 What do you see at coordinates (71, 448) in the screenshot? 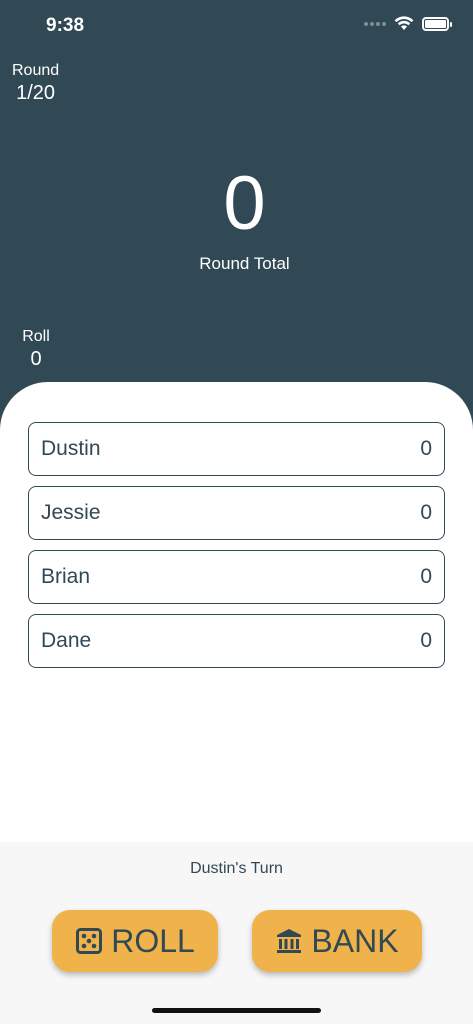
I see `player-name: Dustin` at bounding box center [71, 448].